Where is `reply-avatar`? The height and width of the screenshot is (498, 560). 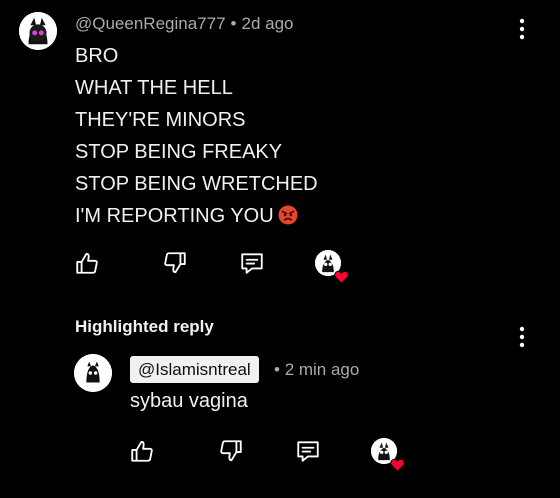 reply-avatar is located at coordinates (93, 373).